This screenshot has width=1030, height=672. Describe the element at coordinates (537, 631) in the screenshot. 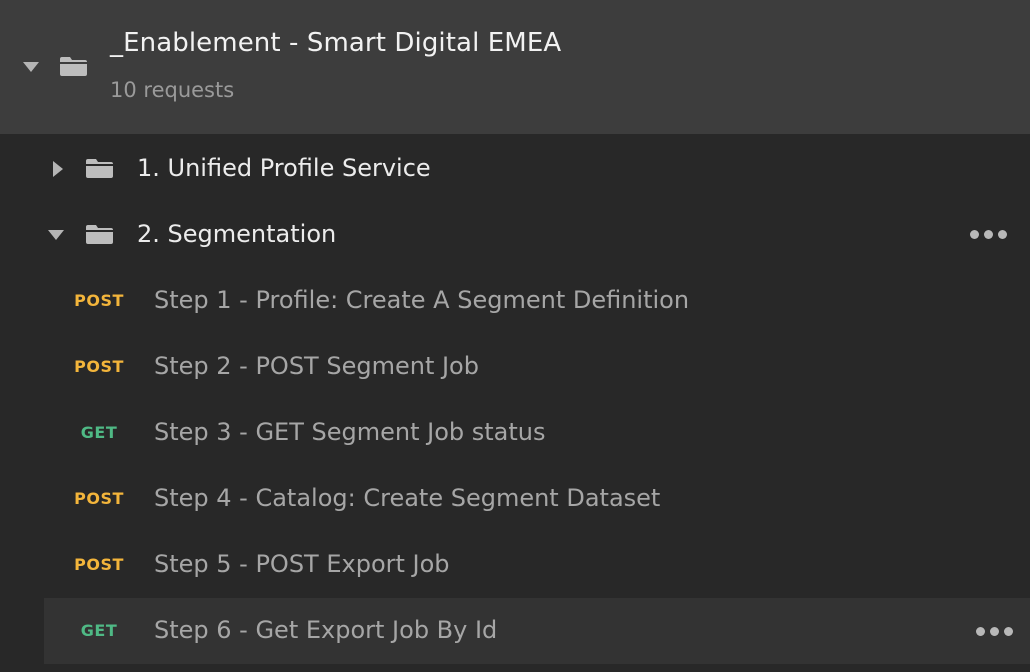

I see `request-item-step-6: GET Step 6 - Get Export Job By Id` at that location.